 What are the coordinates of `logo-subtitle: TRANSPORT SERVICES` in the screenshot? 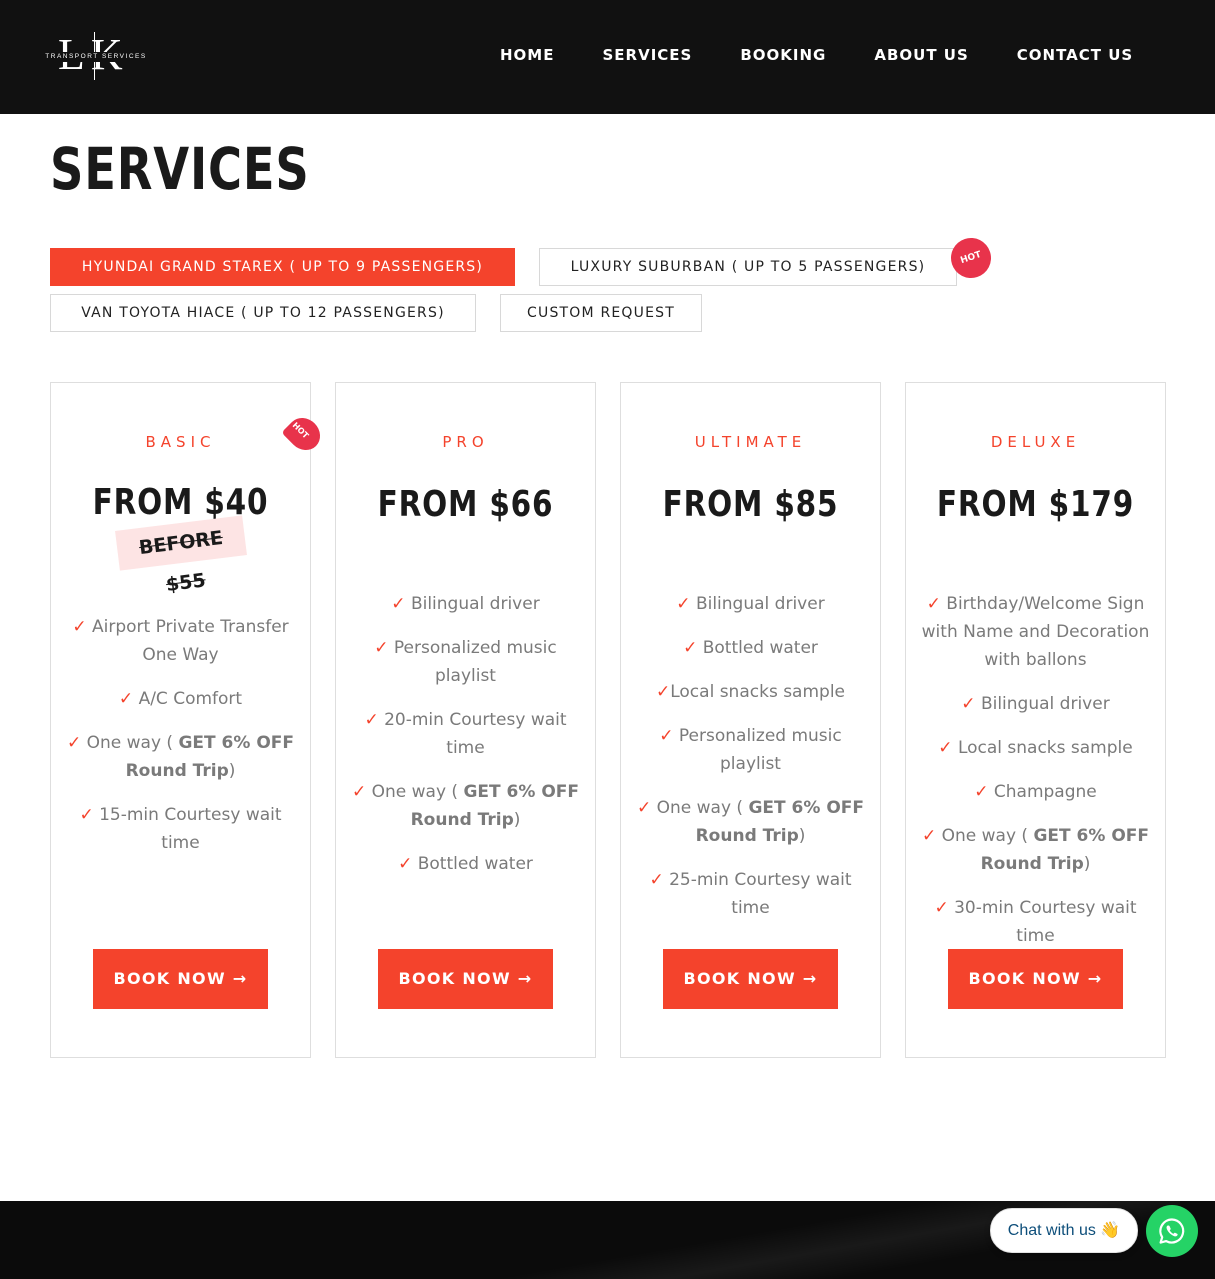 It's located at (96, 57).